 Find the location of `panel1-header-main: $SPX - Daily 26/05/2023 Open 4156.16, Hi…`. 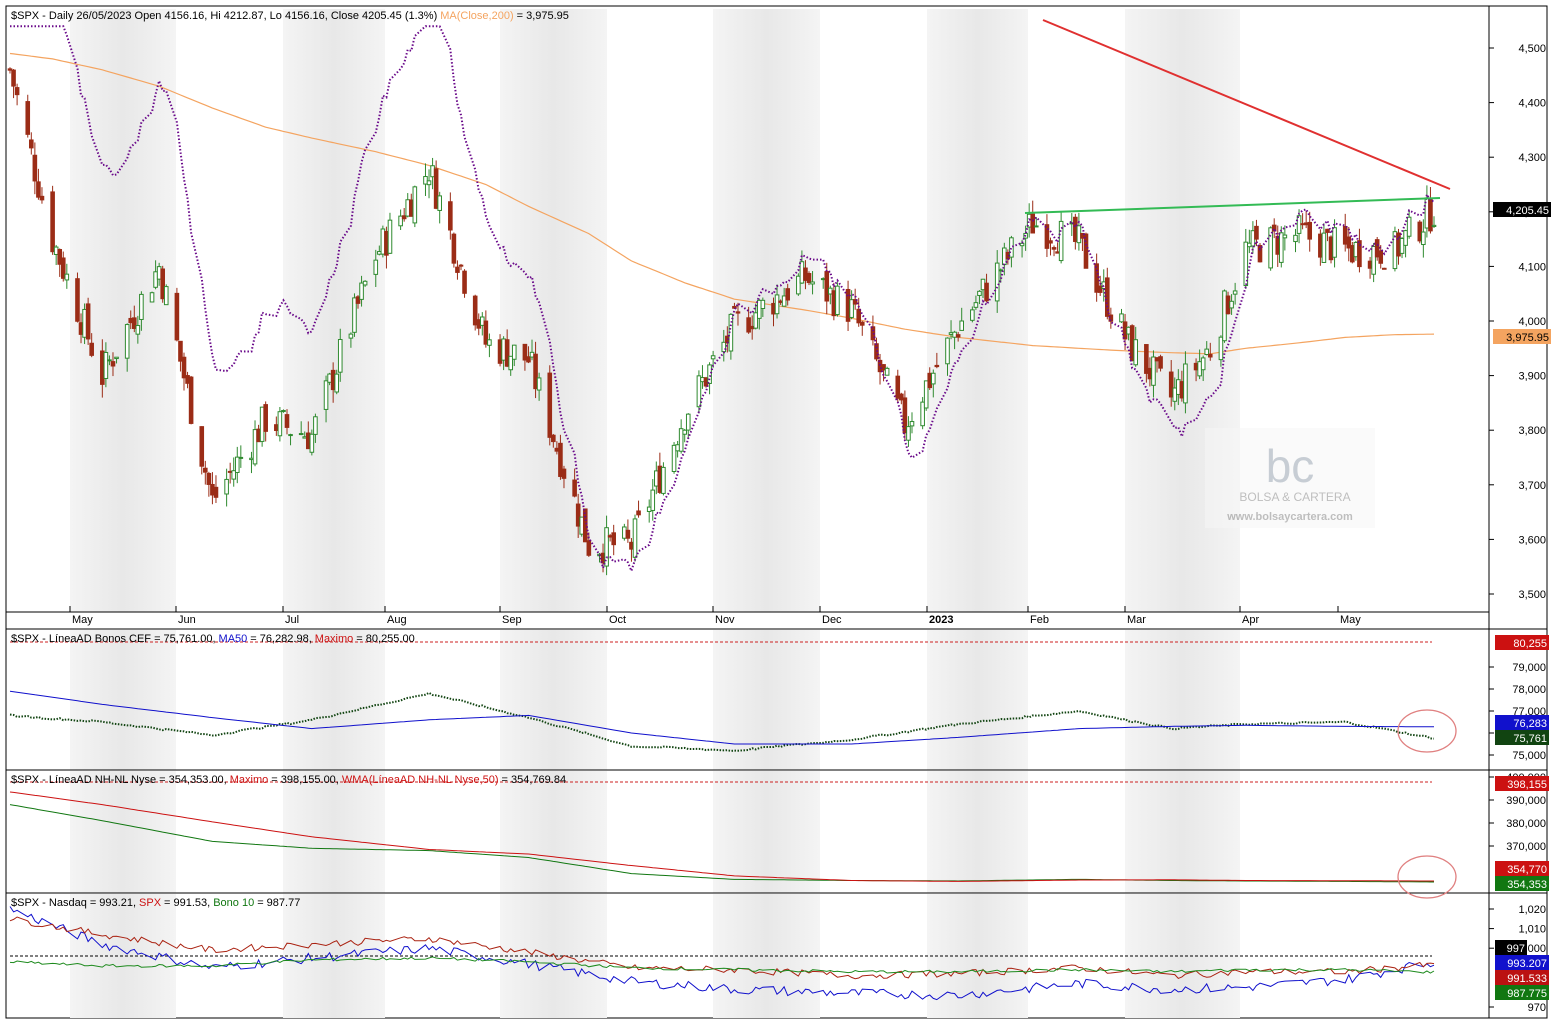

panel1-header-main: $SPX - Daily 26/05/2023 Open 4156.16, Hi… is located at coordinates (224, 16).